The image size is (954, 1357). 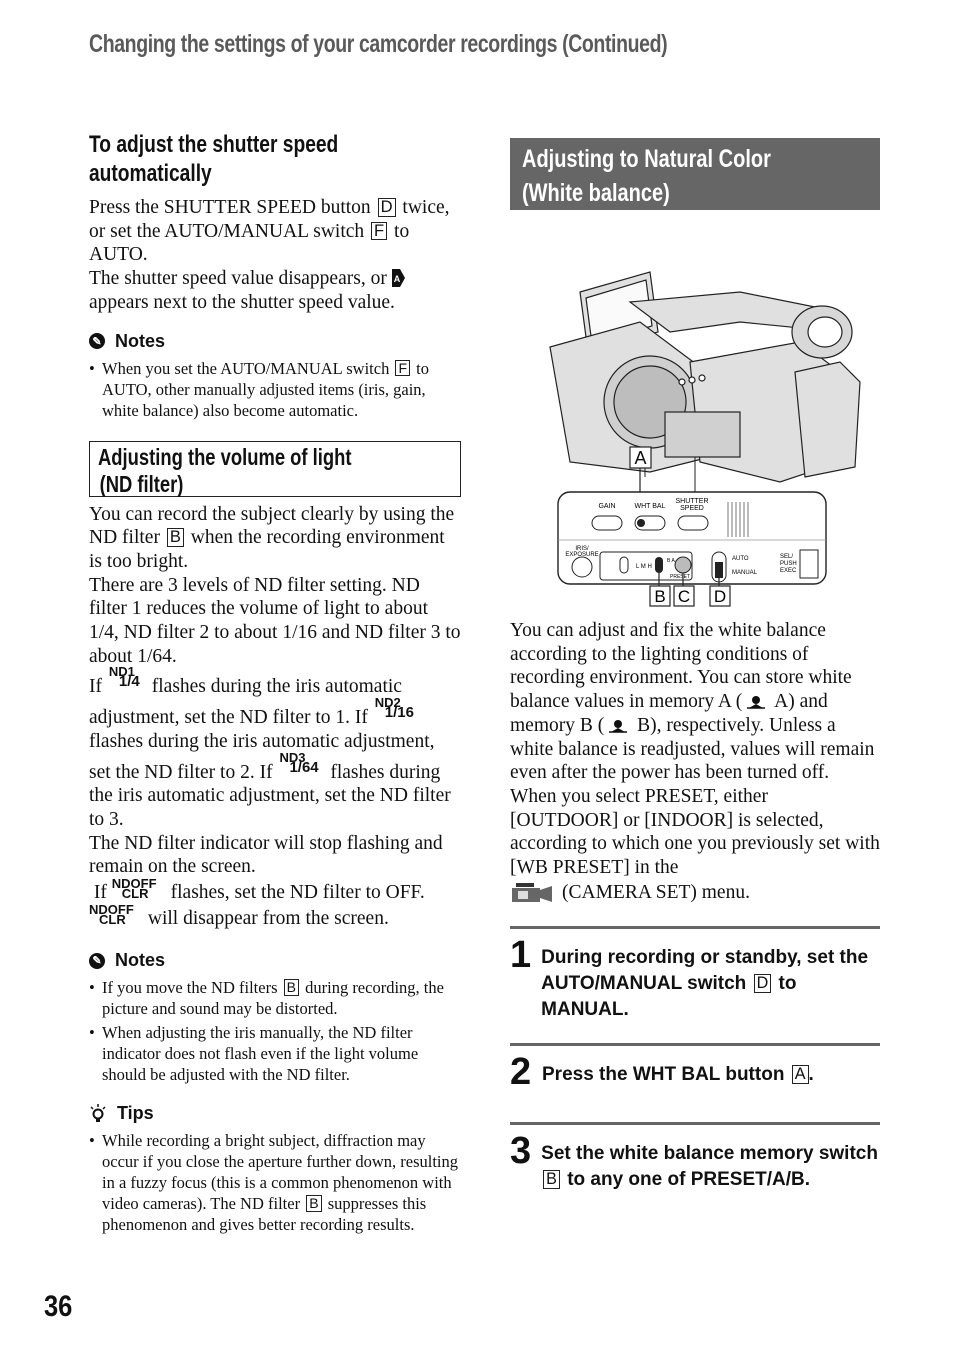 I want to click on shutter-text: Press the SHUTTER SPEED button, so click(x=230, y=207).